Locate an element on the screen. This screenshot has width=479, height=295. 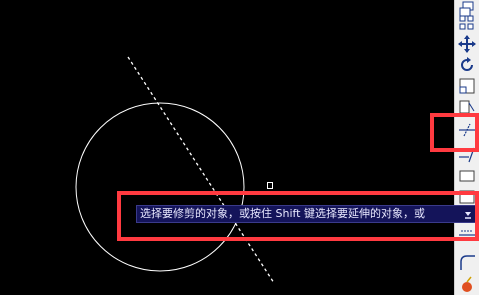
break-icon is located at coordinates (467, 176).